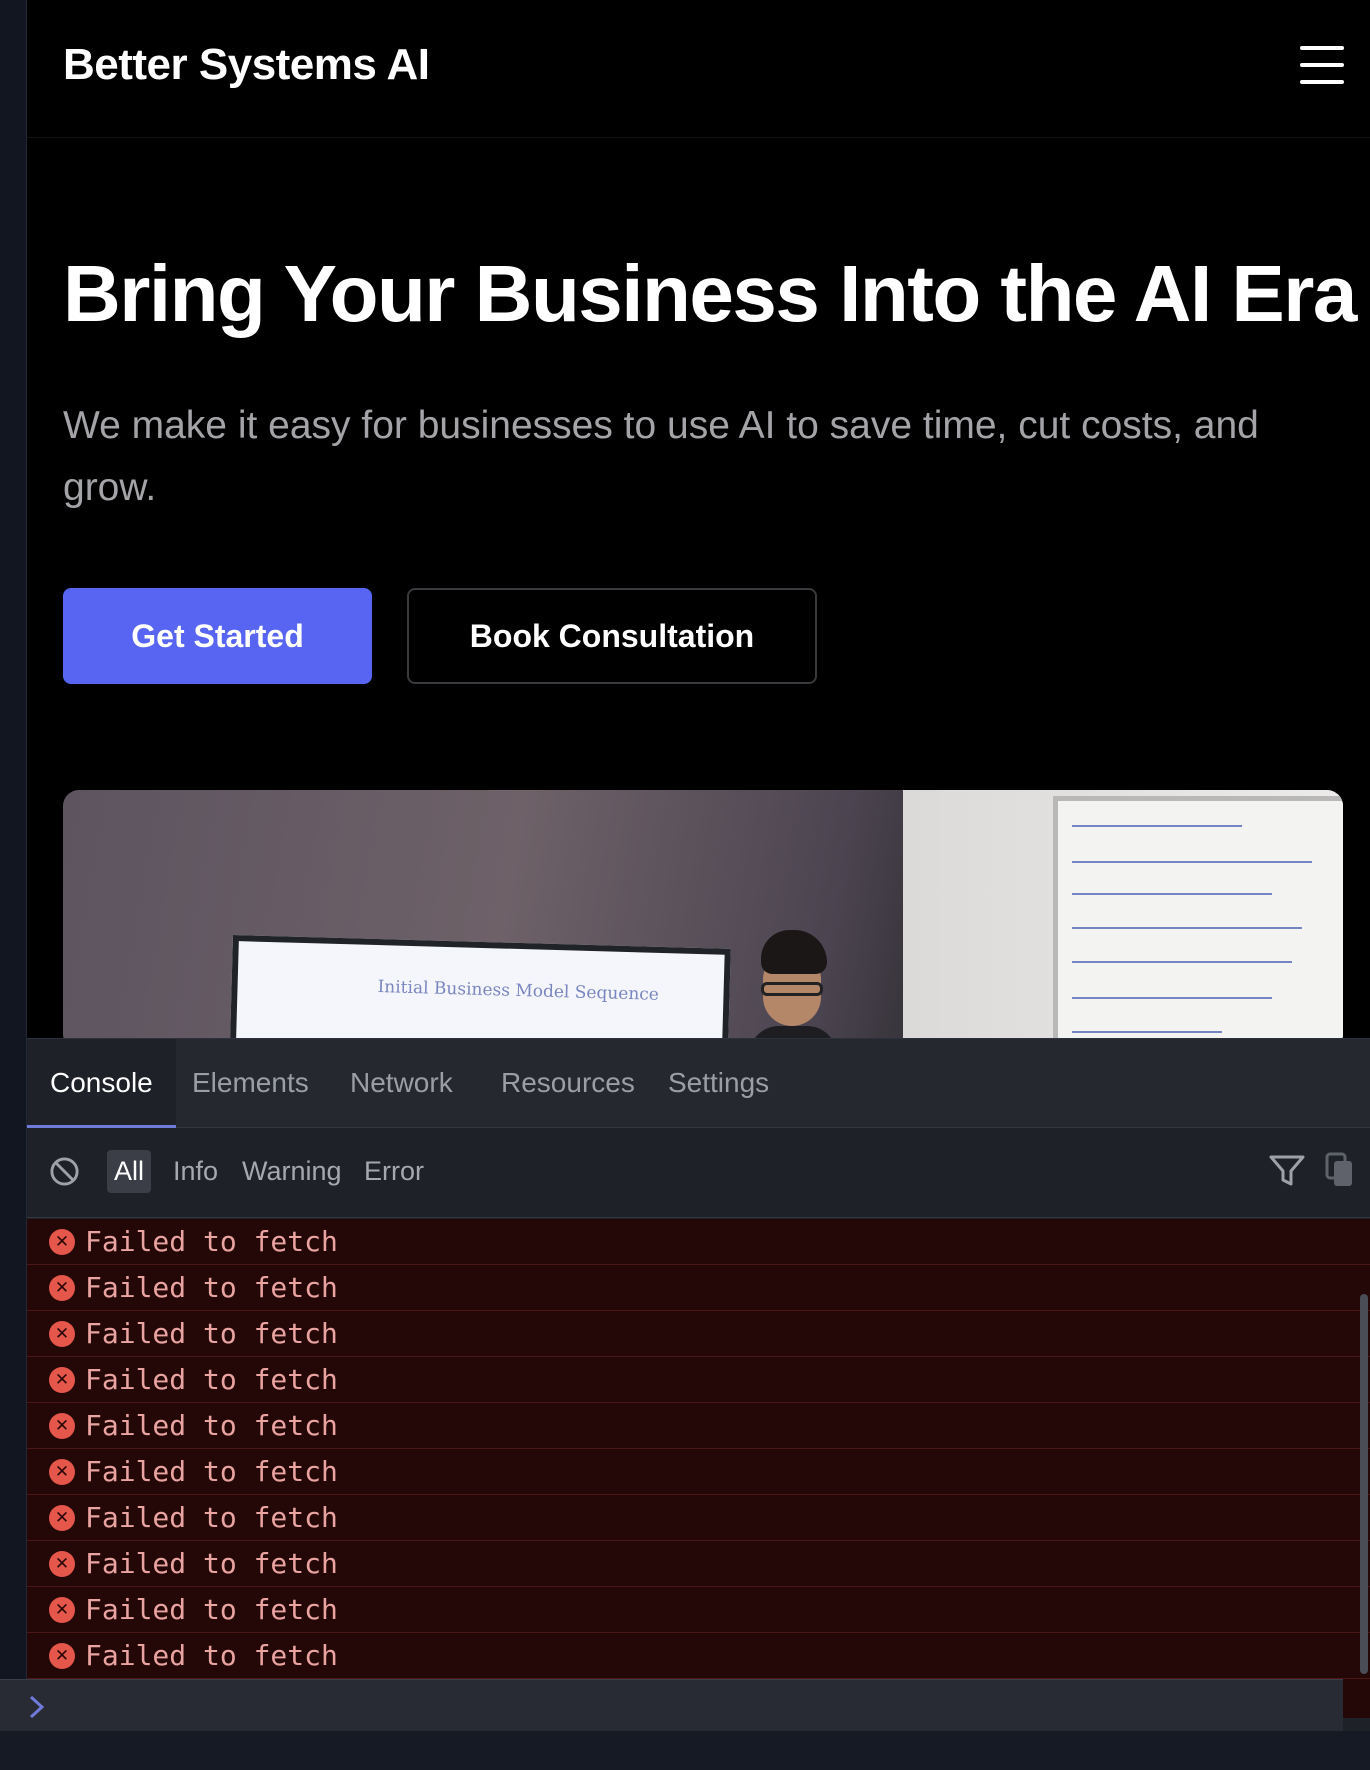 Image resolution: width=1370 pixels, height=1770 pixels. What do you see at coordinates (698, 1173) in the screenshot?
I see `console-filterbar: All Info Warning Error` at bounding box center [698, 1173].